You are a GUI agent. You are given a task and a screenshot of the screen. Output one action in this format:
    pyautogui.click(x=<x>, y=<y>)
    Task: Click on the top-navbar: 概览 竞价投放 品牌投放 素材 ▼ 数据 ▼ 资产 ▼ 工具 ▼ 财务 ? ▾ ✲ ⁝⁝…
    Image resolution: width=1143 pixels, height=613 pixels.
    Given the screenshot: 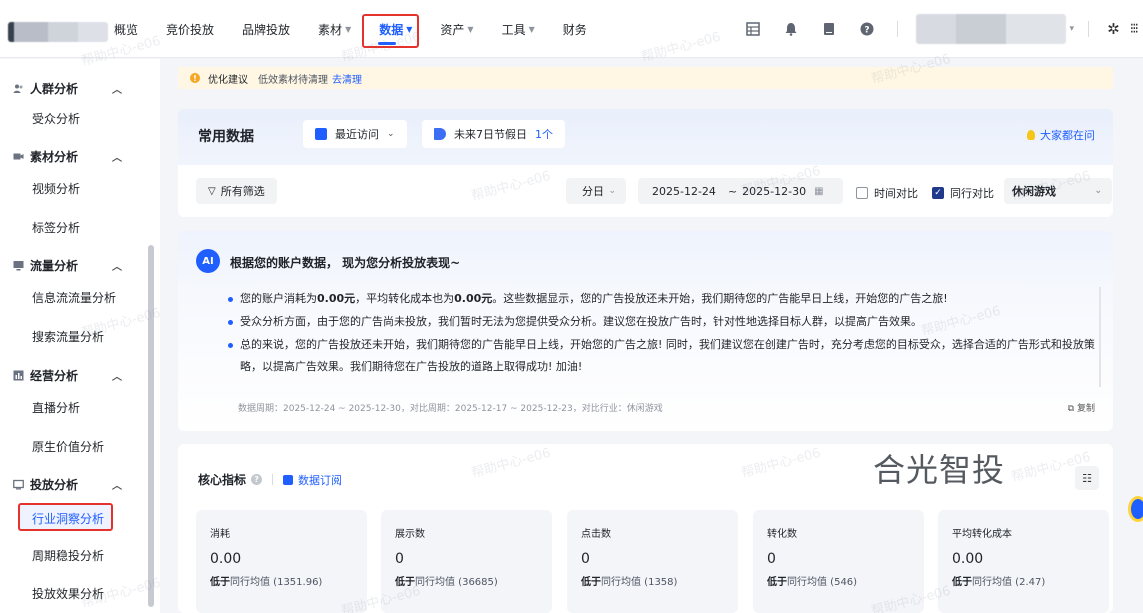 What is the action you would take?
    pyautogui.click(x=571, y=29)
    